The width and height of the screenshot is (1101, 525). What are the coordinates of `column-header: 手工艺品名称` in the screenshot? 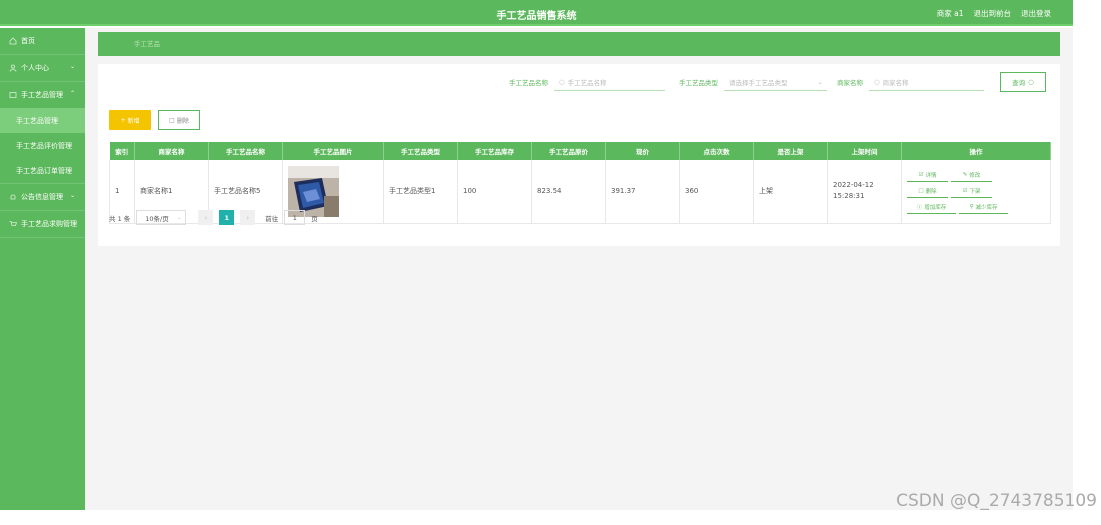 It's located at (245, 151).